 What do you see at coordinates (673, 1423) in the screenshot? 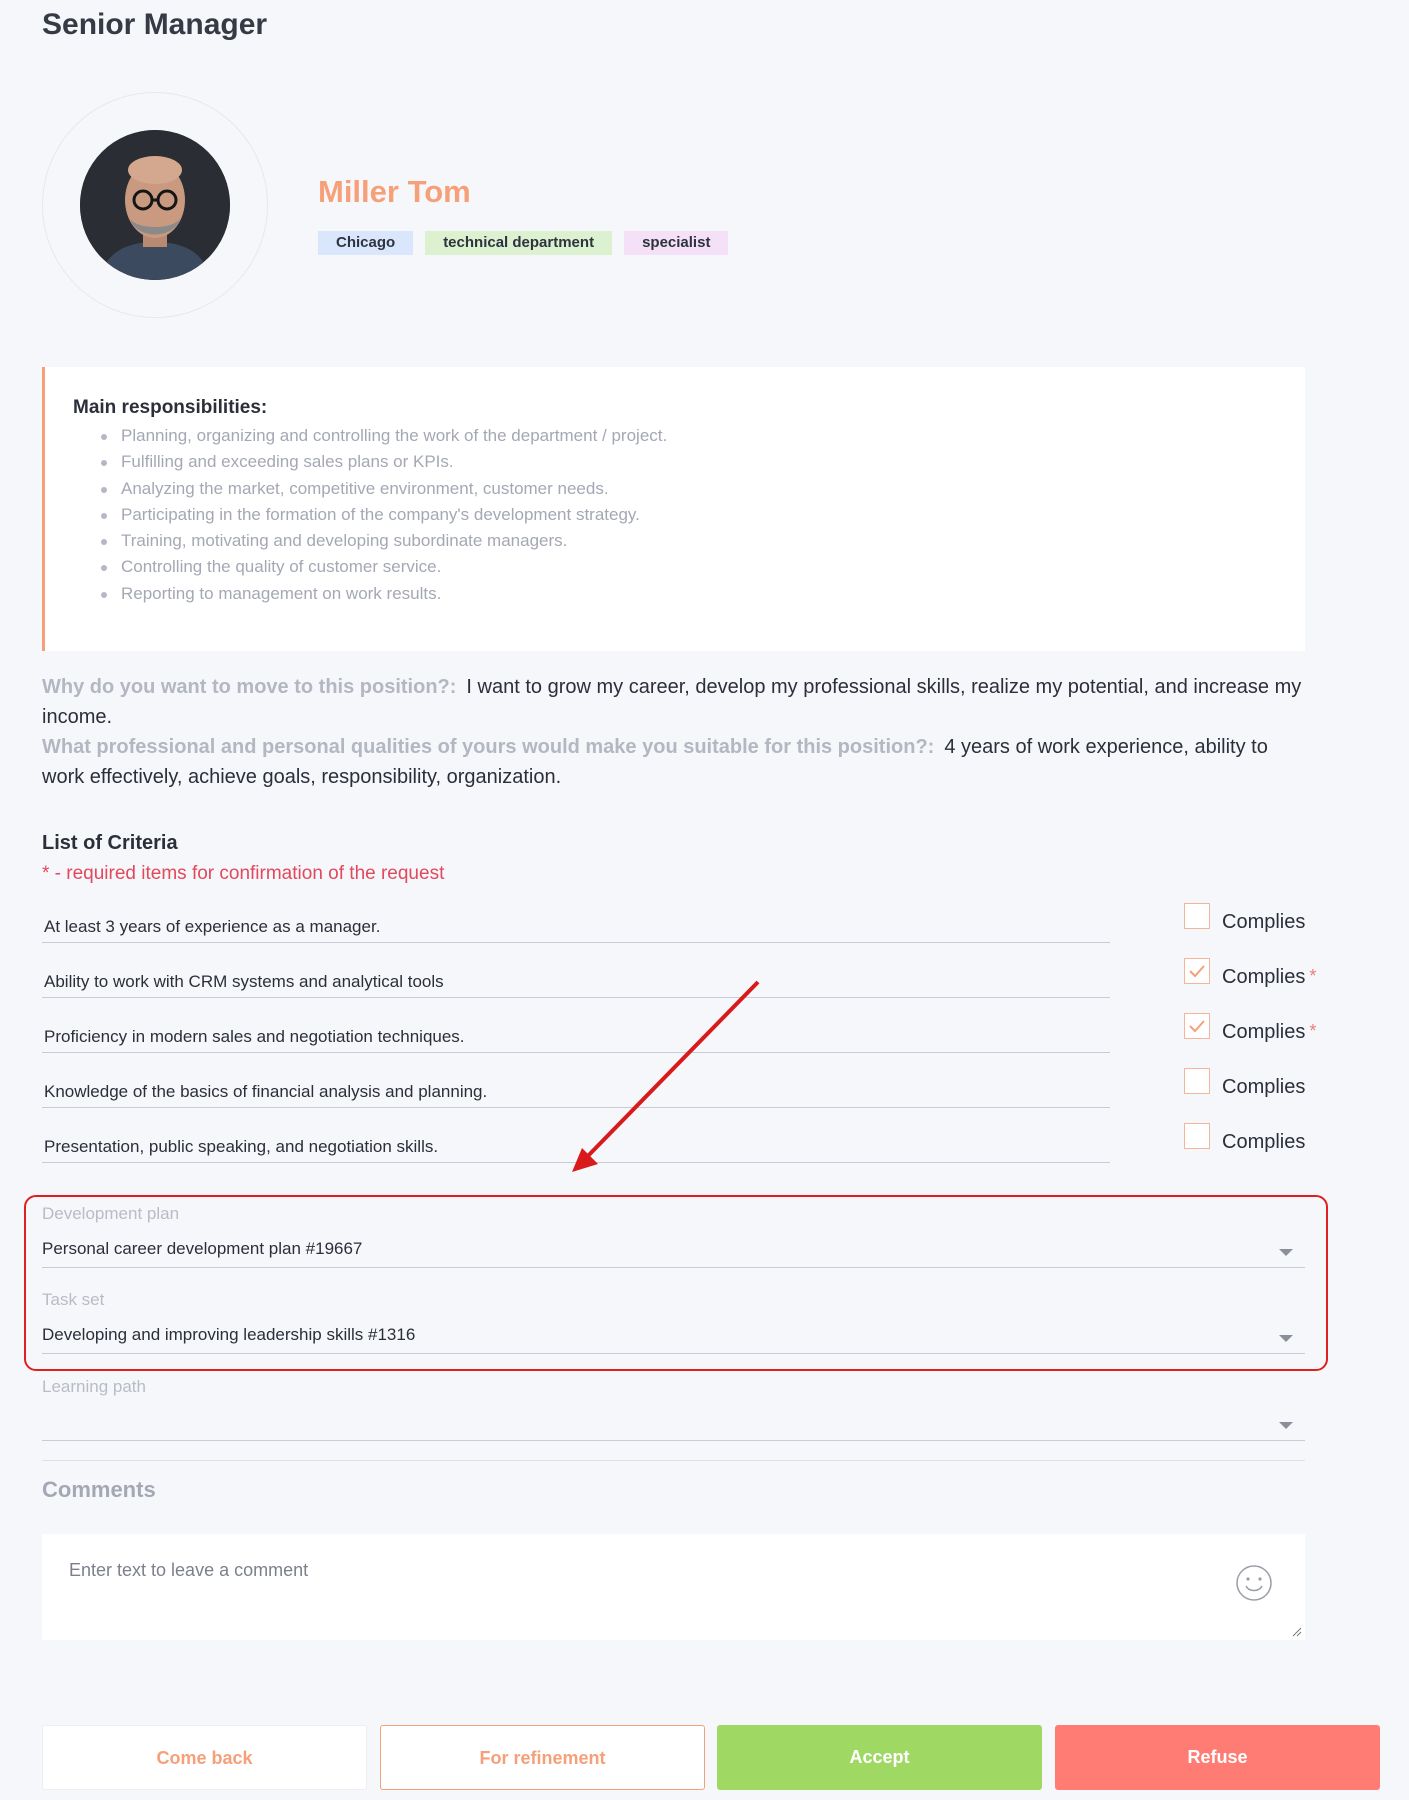
I see `learning-path-select` at bounding box center [673, 1423].